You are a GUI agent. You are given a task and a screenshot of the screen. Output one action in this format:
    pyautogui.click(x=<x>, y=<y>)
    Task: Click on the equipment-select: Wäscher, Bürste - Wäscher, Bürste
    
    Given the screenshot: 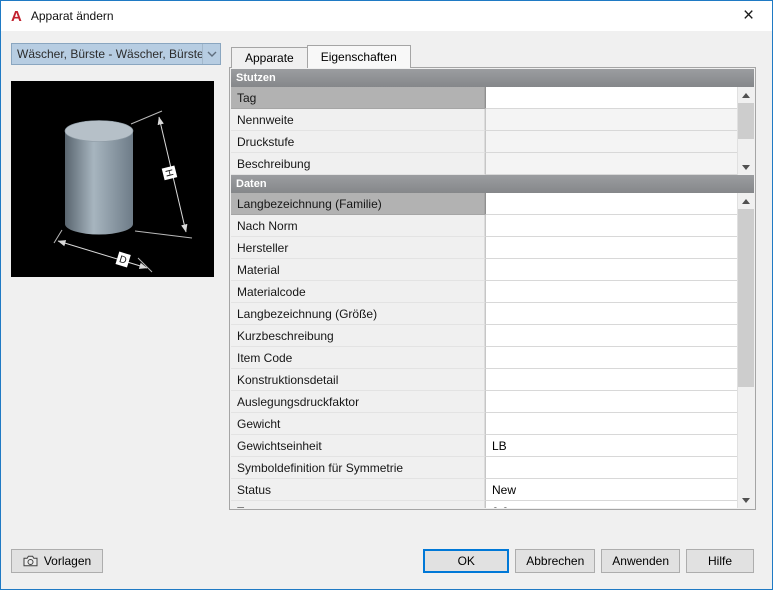 What is the action you would take?
    pyautogui.click(x=116, y=54)
    